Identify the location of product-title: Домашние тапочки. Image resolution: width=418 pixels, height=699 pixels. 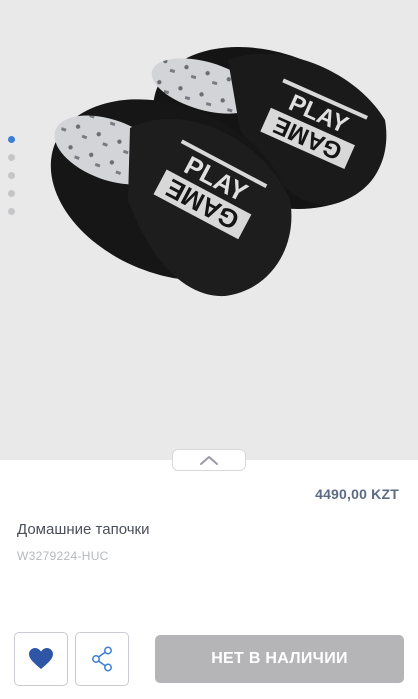
(83, 529).